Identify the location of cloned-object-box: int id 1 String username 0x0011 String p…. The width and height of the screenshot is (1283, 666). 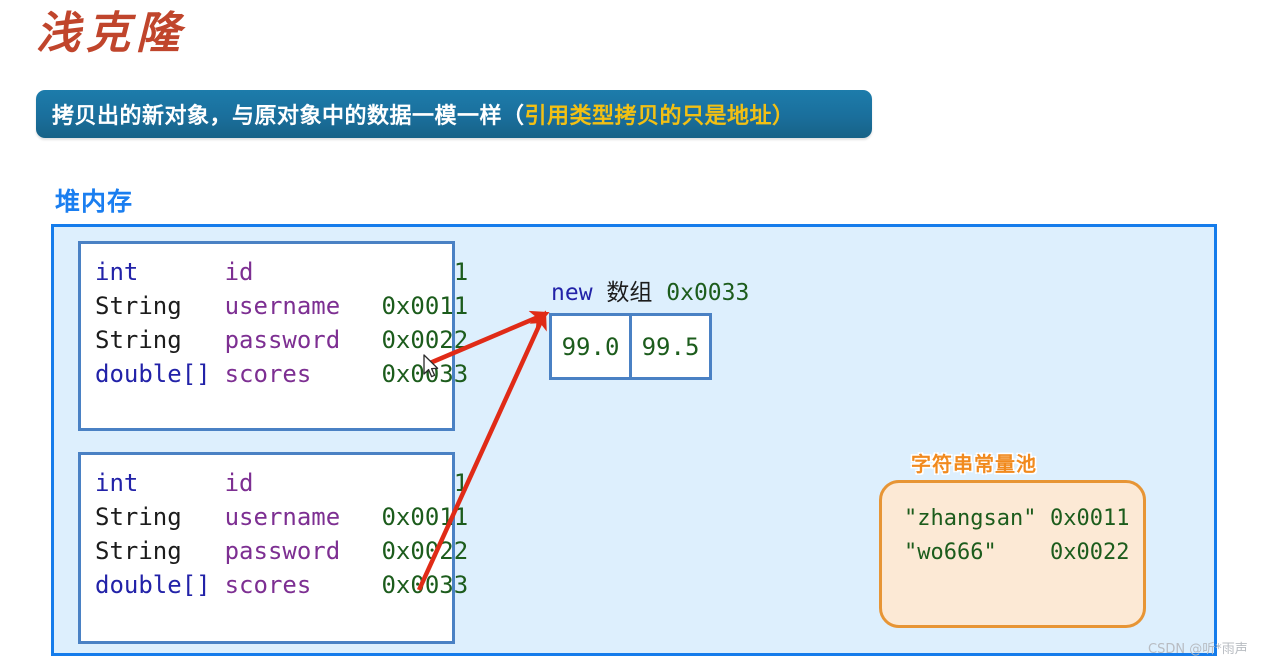
(273, 548).